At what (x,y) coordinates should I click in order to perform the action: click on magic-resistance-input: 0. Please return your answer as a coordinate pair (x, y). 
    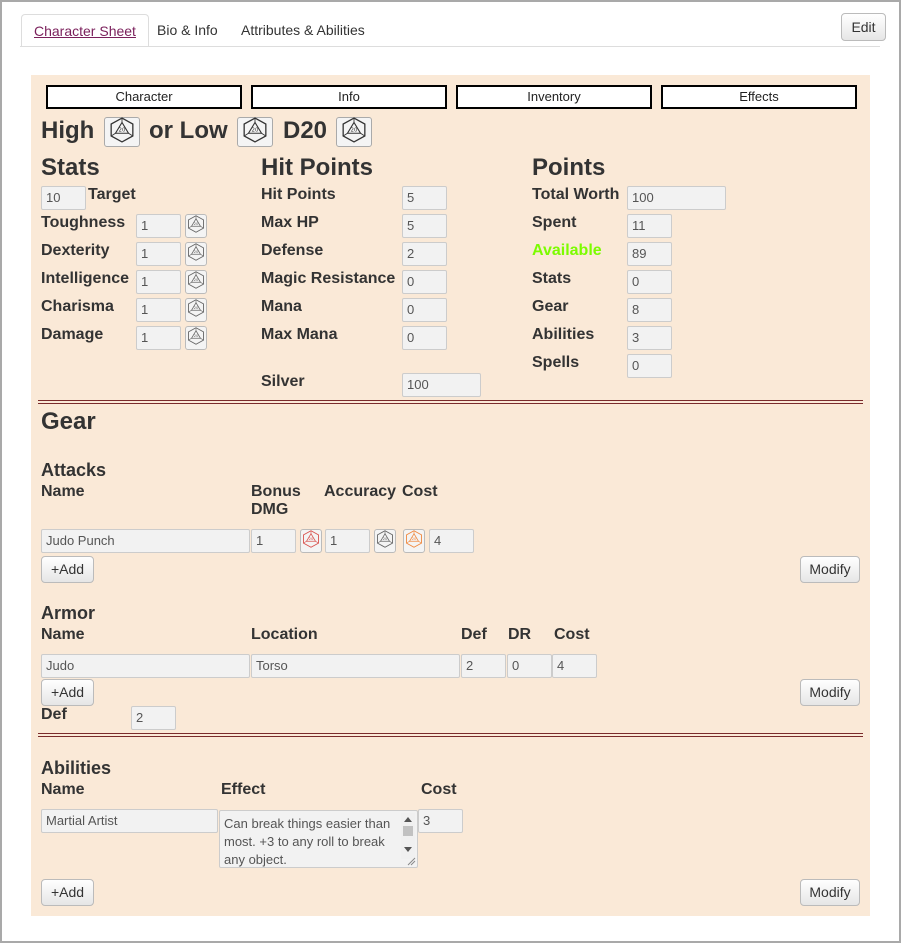
    Looking at the image, I should click on (424, 282).